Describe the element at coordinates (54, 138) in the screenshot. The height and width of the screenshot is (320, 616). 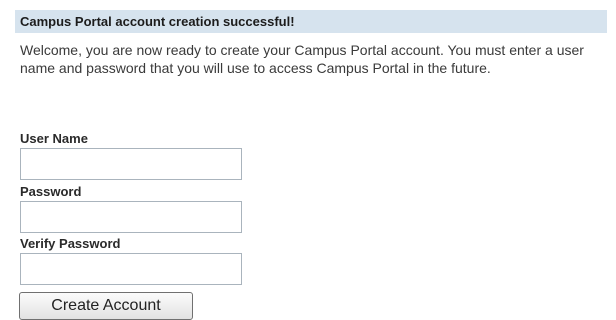
I see `user-name-label: User Name` at that location.